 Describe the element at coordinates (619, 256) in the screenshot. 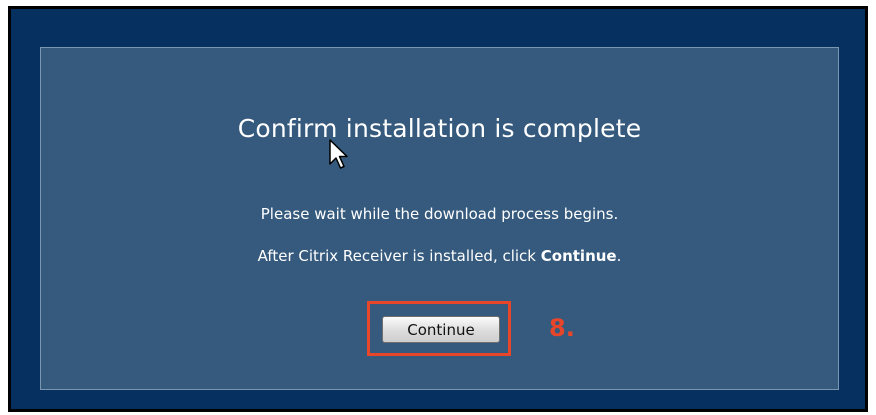

I see `instruction-suffix: .` at that location.